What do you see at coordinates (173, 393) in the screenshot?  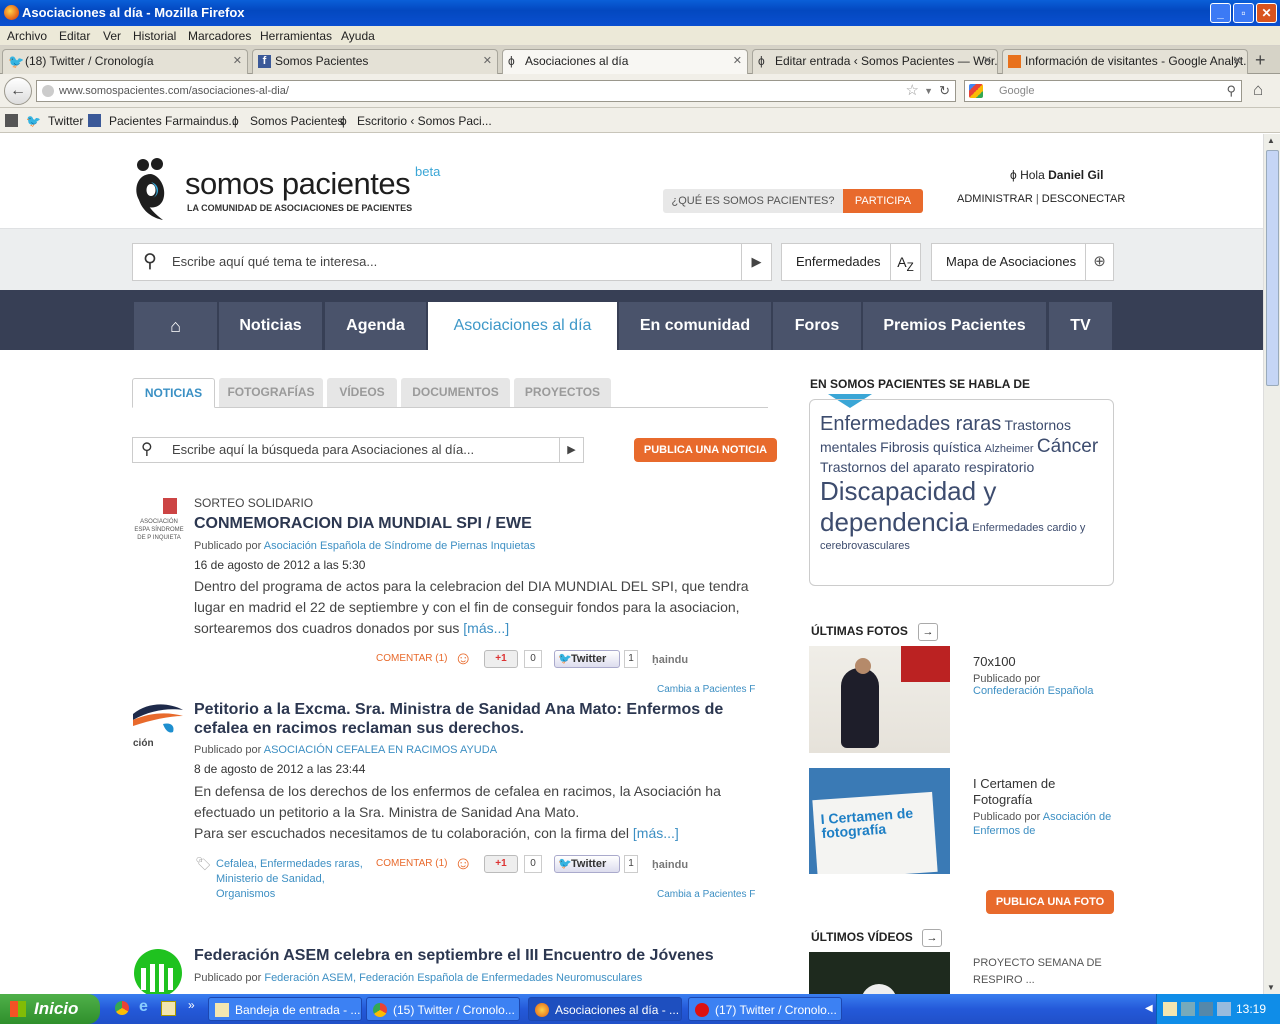 I see `subtab-noticias: NOTICIAS` at bounding box center [173, 393].